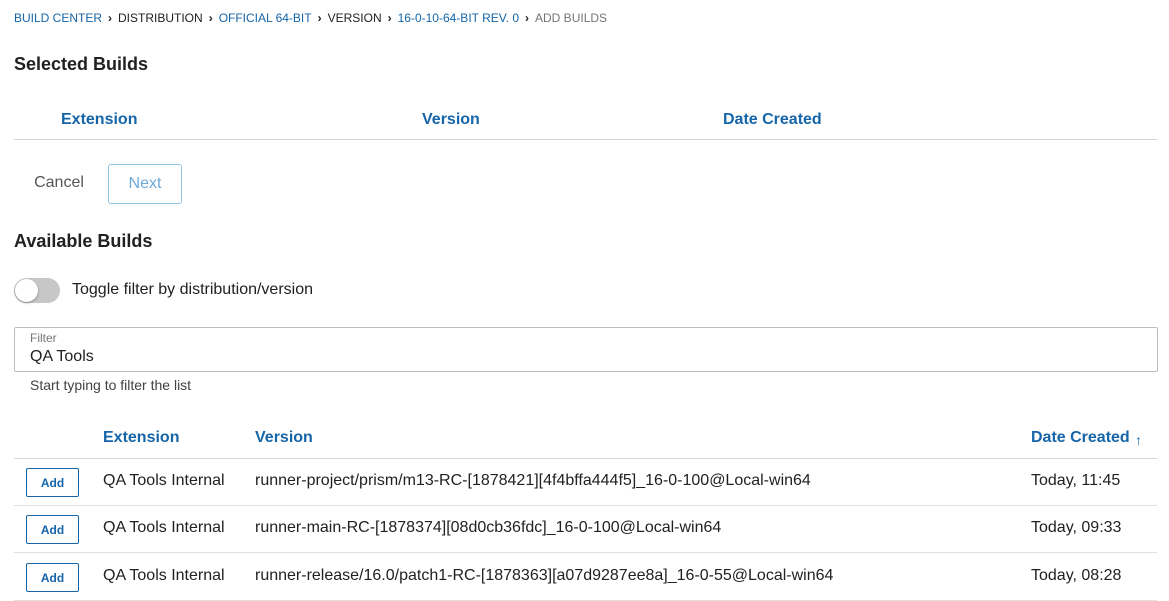  I want to click on filter-input, so click(580, 357).